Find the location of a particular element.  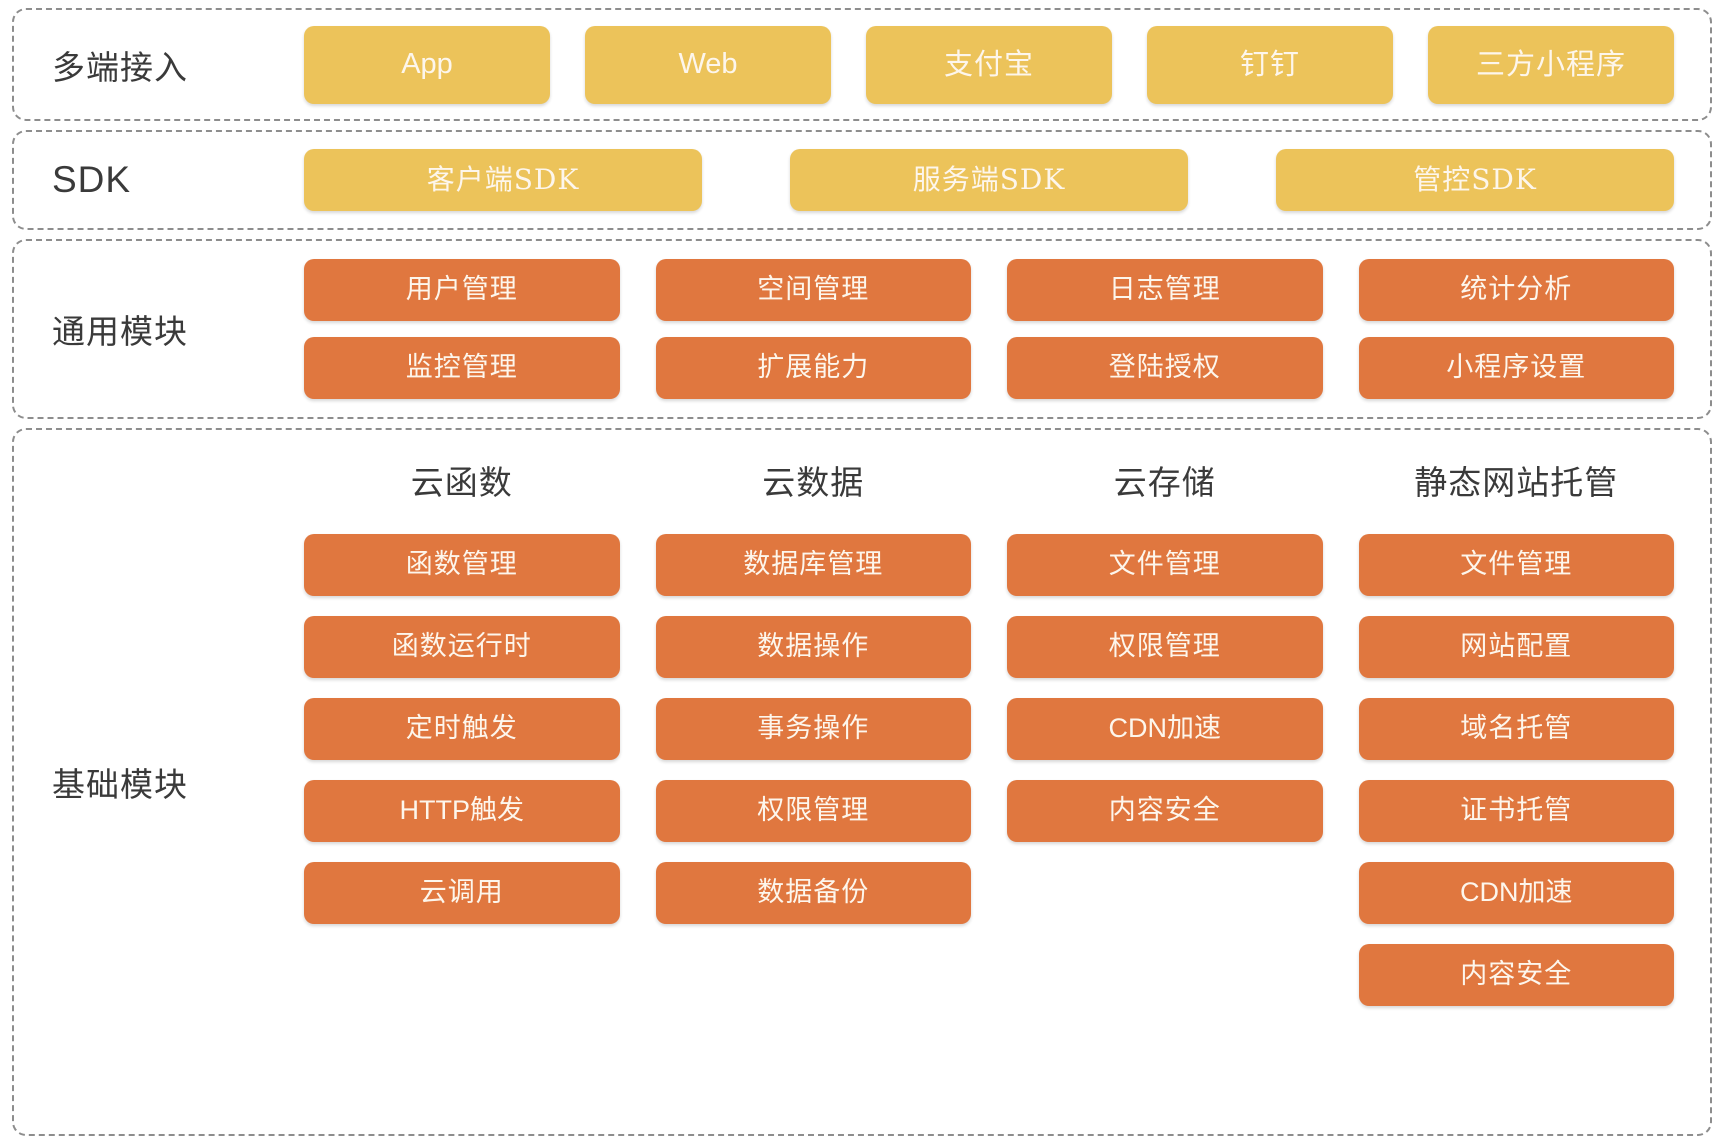

base-column-title-cloud-functions: 云函数 is located at coordinates (461, 482).